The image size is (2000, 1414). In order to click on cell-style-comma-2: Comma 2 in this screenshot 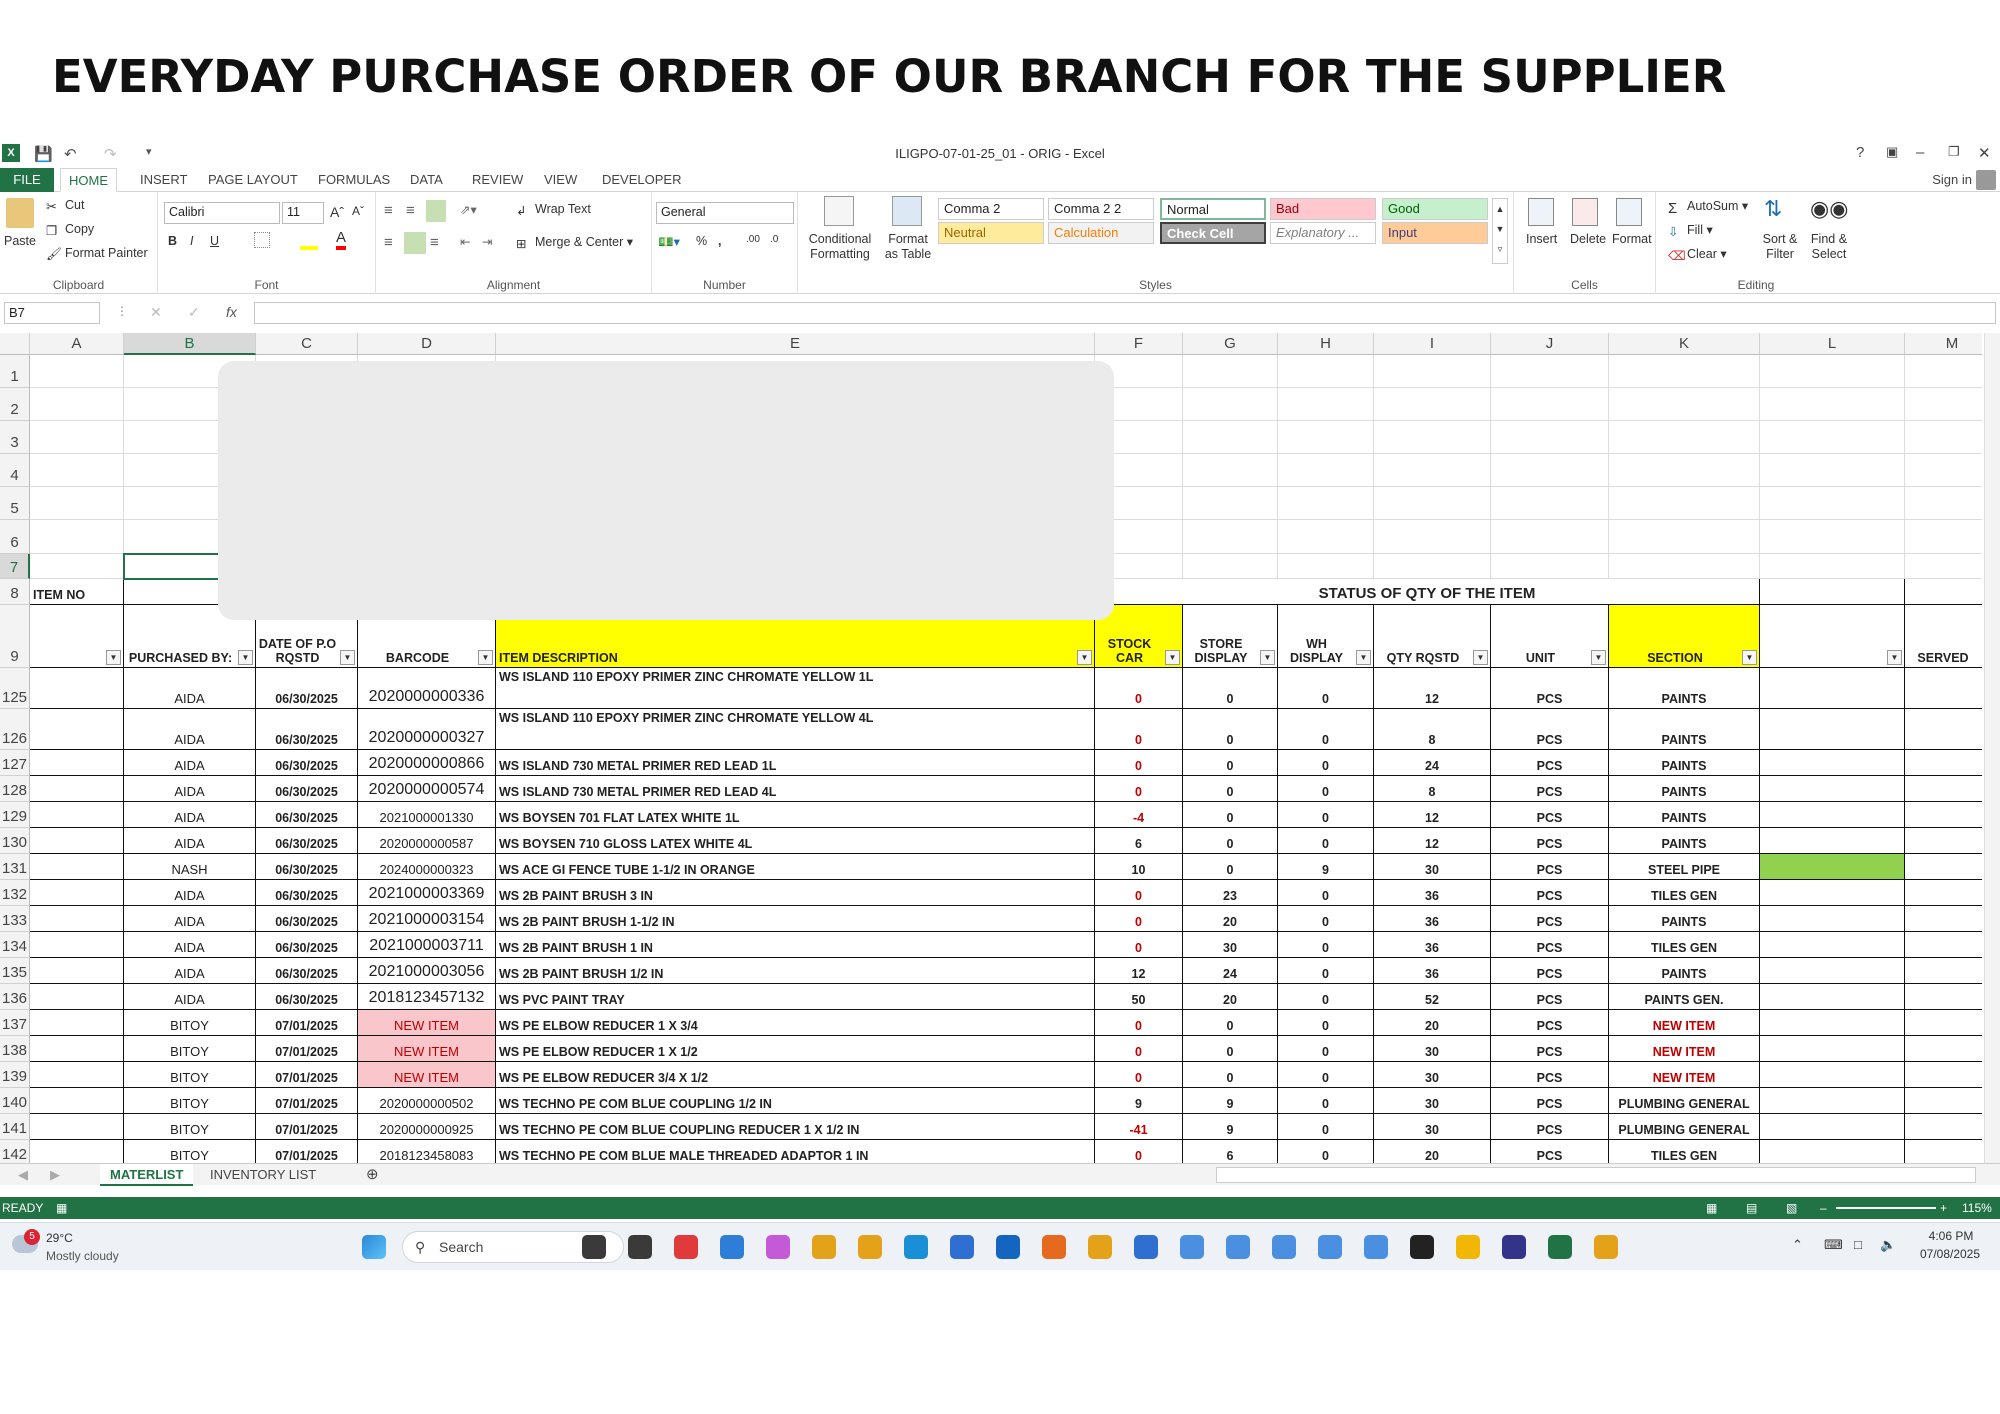, I will do `click(991, 209)`.